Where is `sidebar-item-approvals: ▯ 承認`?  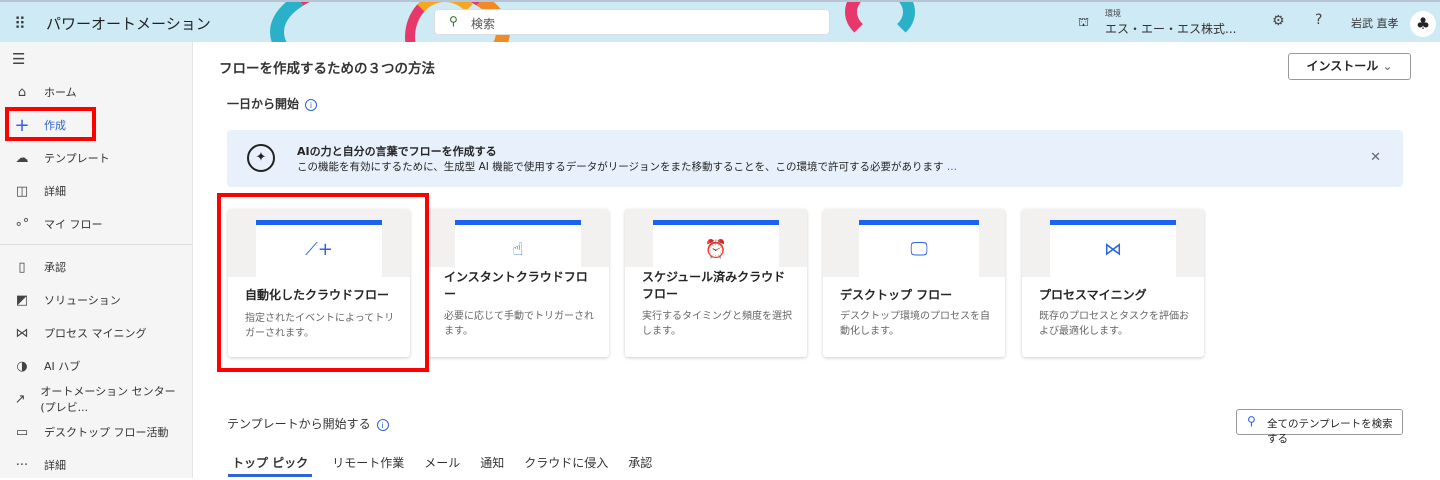
sidebar-item-approvals: ▯ 承認 is located at coordinates (96, 267).